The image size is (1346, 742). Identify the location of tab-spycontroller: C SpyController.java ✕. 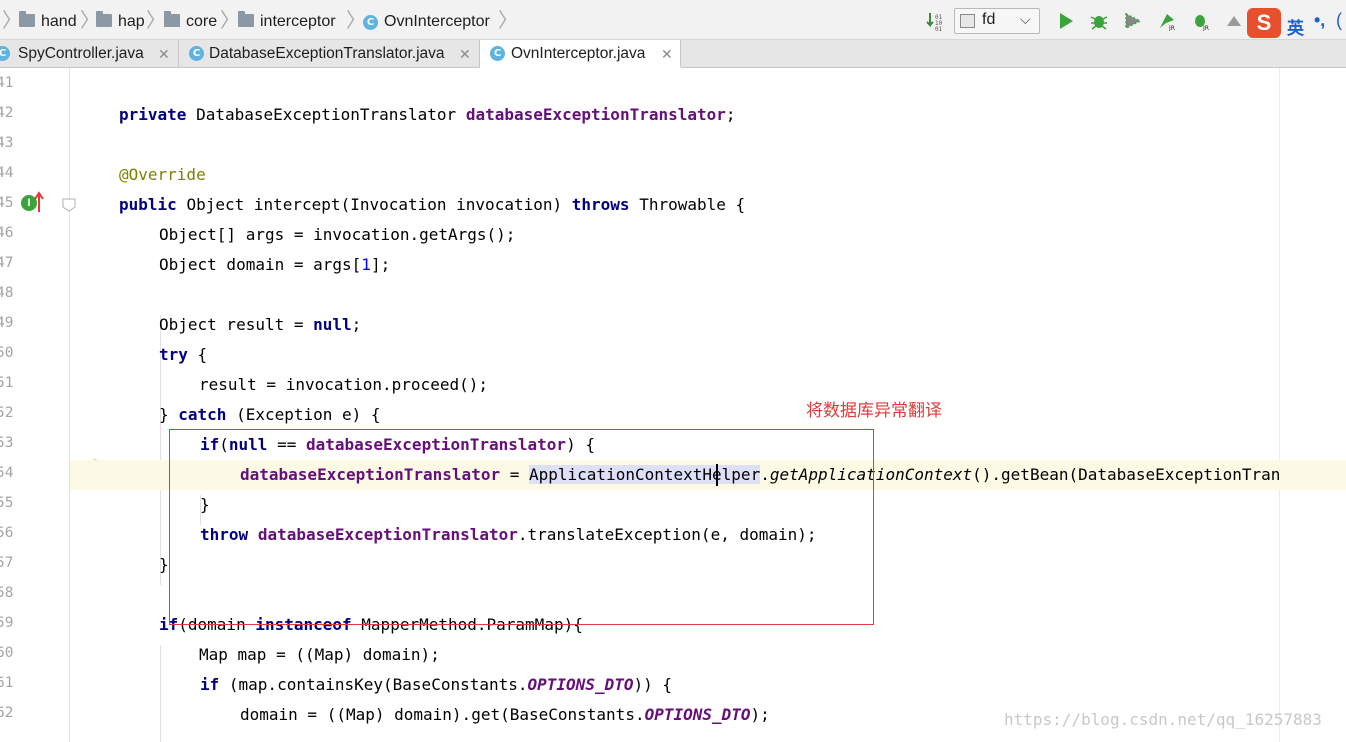
(89, 54).